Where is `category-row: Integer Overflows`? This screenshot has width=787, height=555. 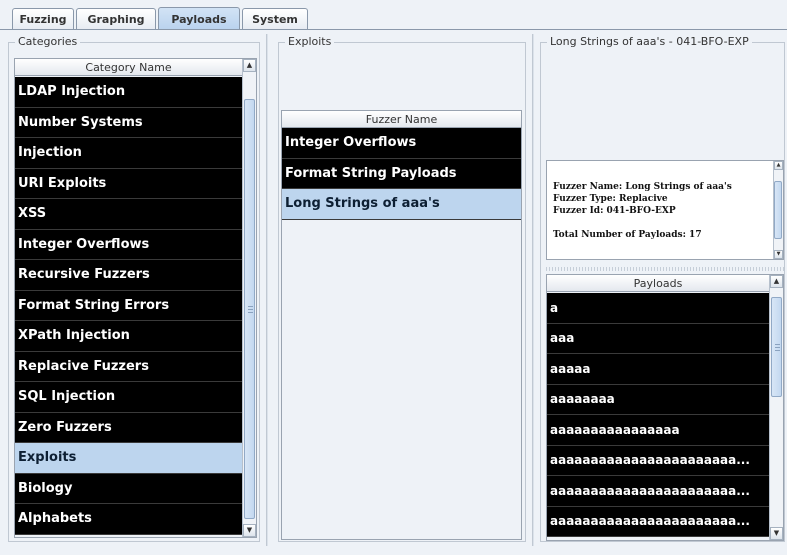 category-row: Integer Overflows is located at coordinates (128, 244).